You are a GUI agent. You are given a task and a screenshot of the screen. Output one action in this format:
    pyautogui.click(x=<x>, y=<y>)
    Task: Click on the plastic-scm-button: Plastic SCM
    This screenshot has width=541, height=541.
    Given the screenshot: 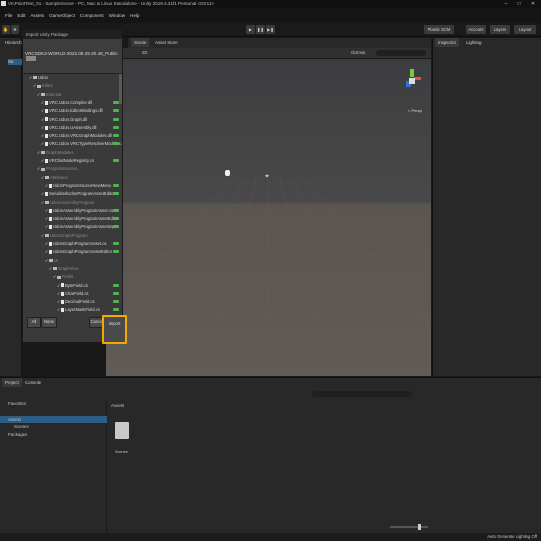 What is the action you would take?
    pyautogui.click(x=439, y=29)
    